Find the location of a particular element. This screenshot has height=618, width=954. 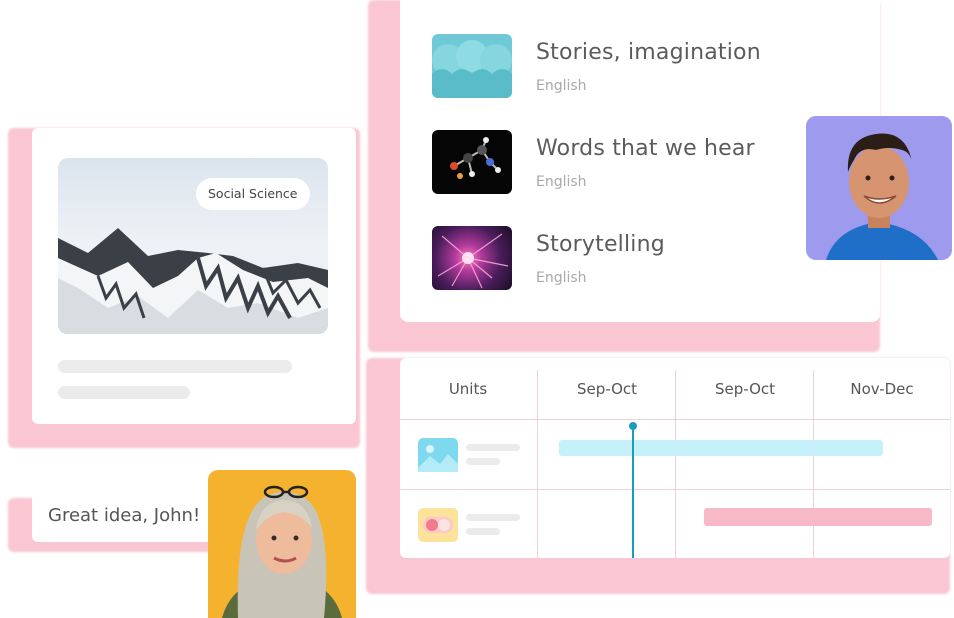

man-portrait-image is located at coordinates (882, 196).